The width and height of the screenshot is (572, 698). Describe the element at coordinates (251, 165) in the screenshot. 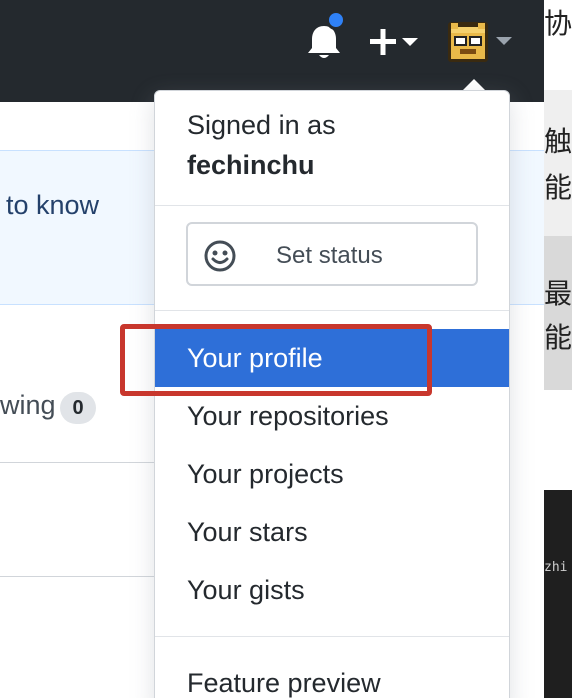

I see `username: fechinchu` at that location.